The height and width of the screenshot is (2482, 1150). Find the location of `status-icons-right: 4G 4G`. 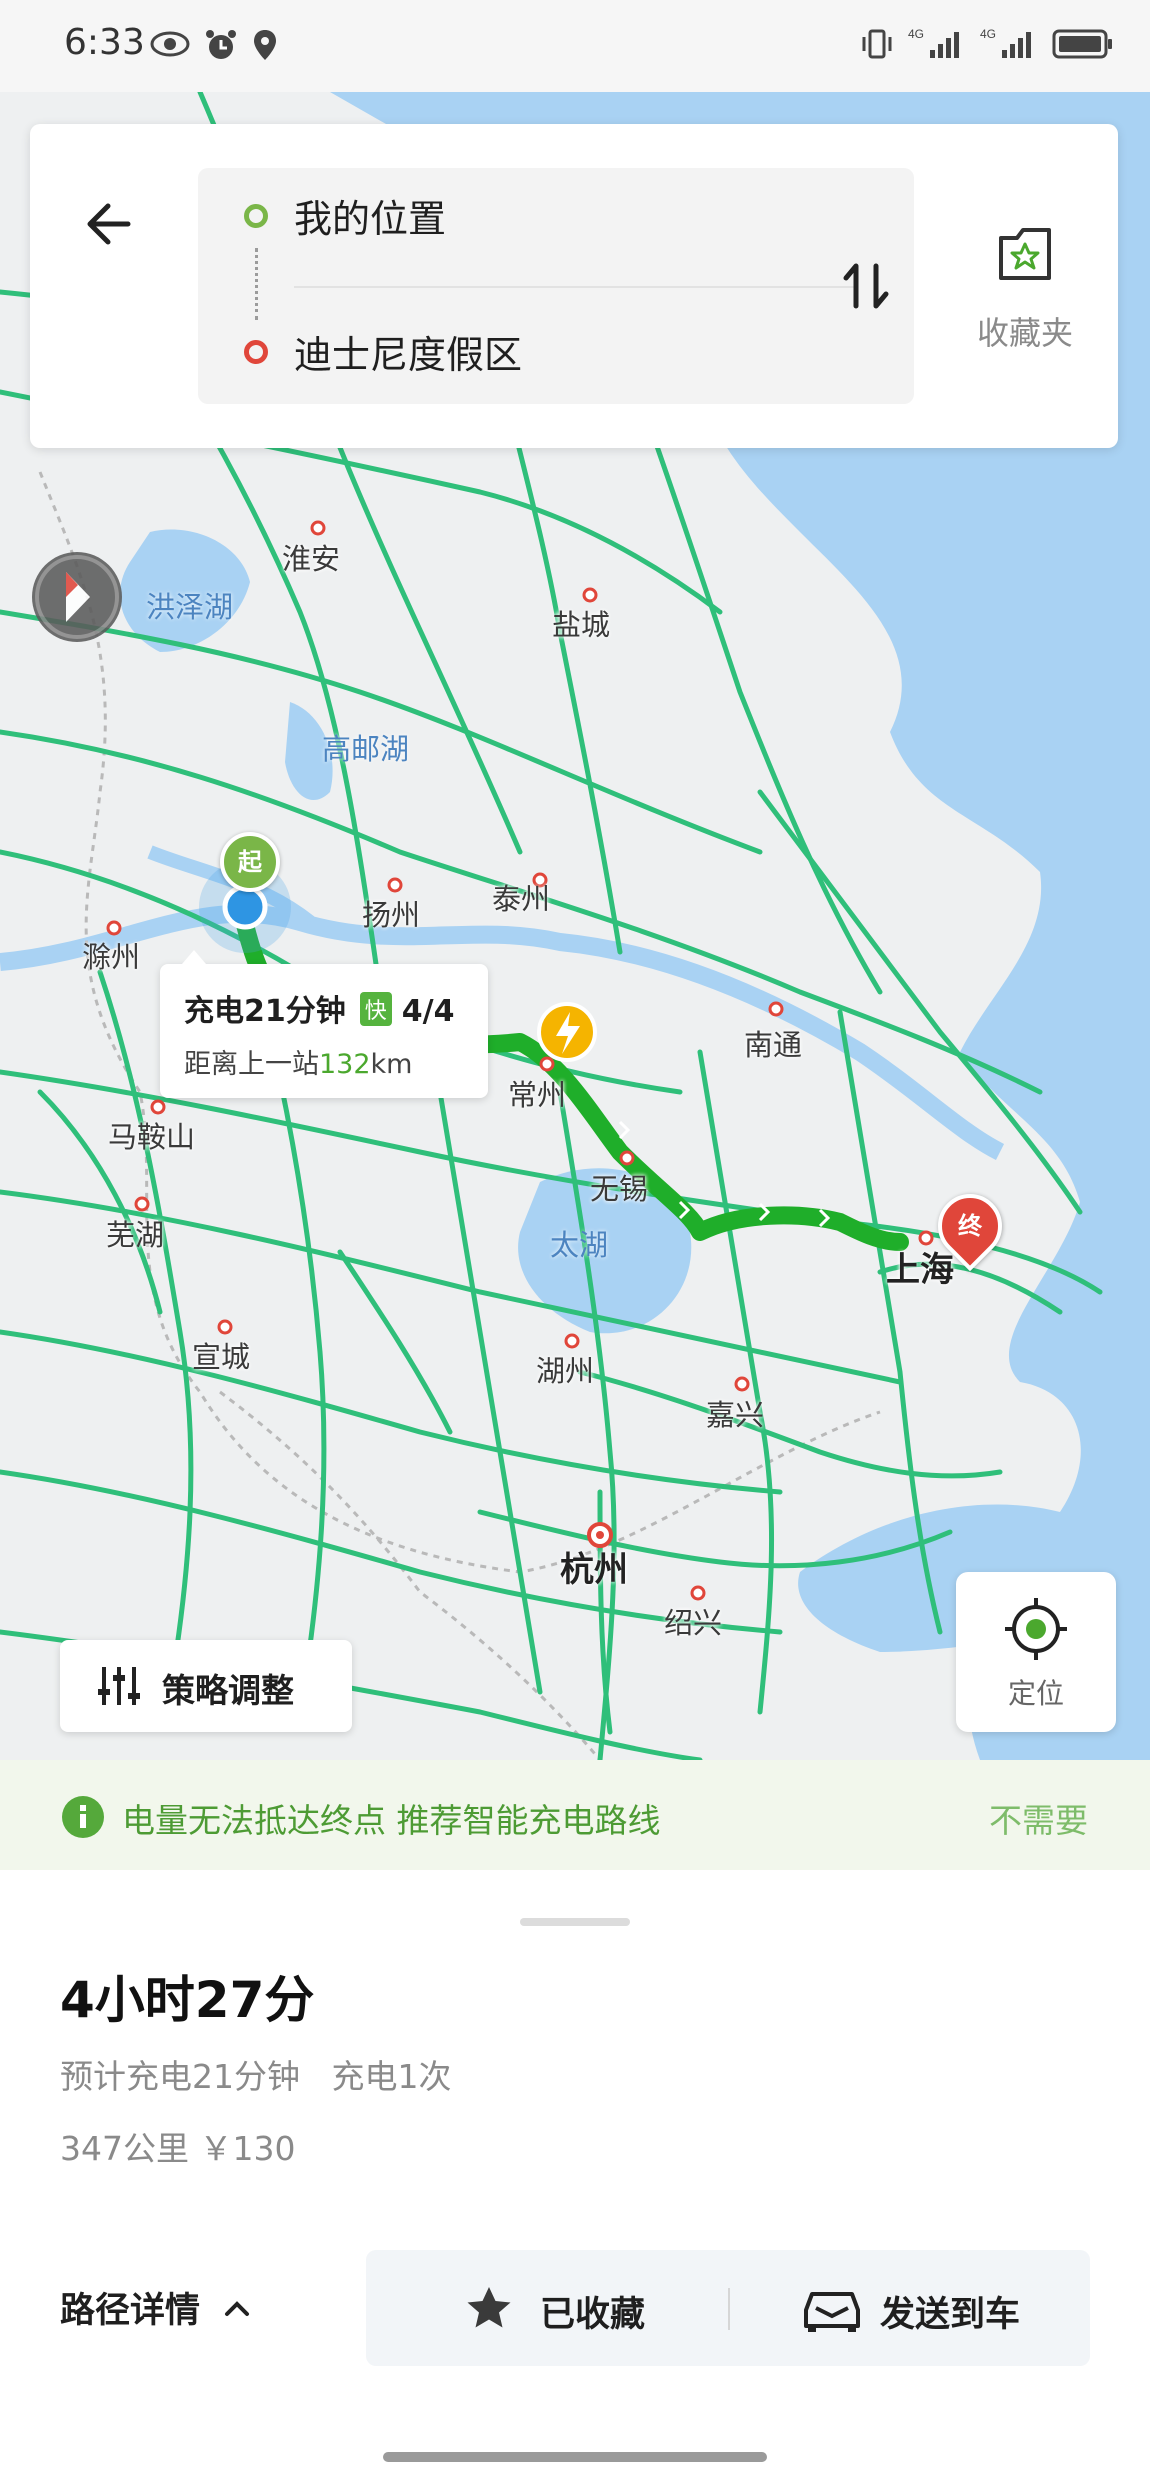

status-icons-right: 4G 4G is located at coordinates (987, 44).